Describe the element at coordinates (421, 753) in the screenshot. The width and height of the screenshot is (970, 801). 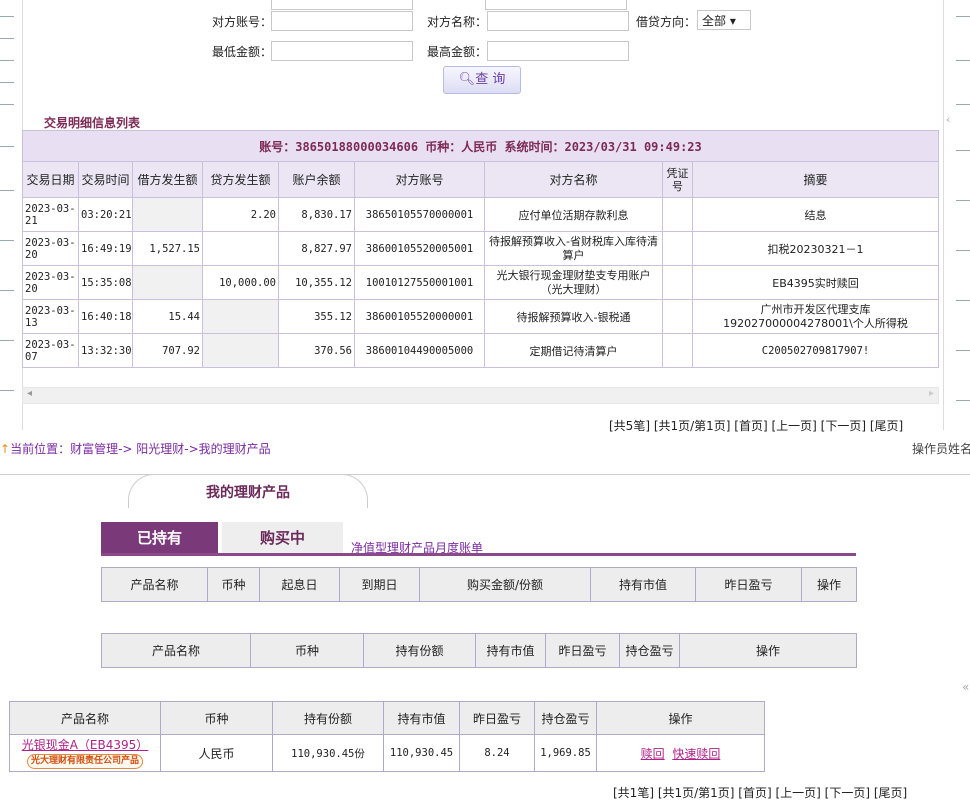
I see `cell-market-value: 110,930.45` at that location.